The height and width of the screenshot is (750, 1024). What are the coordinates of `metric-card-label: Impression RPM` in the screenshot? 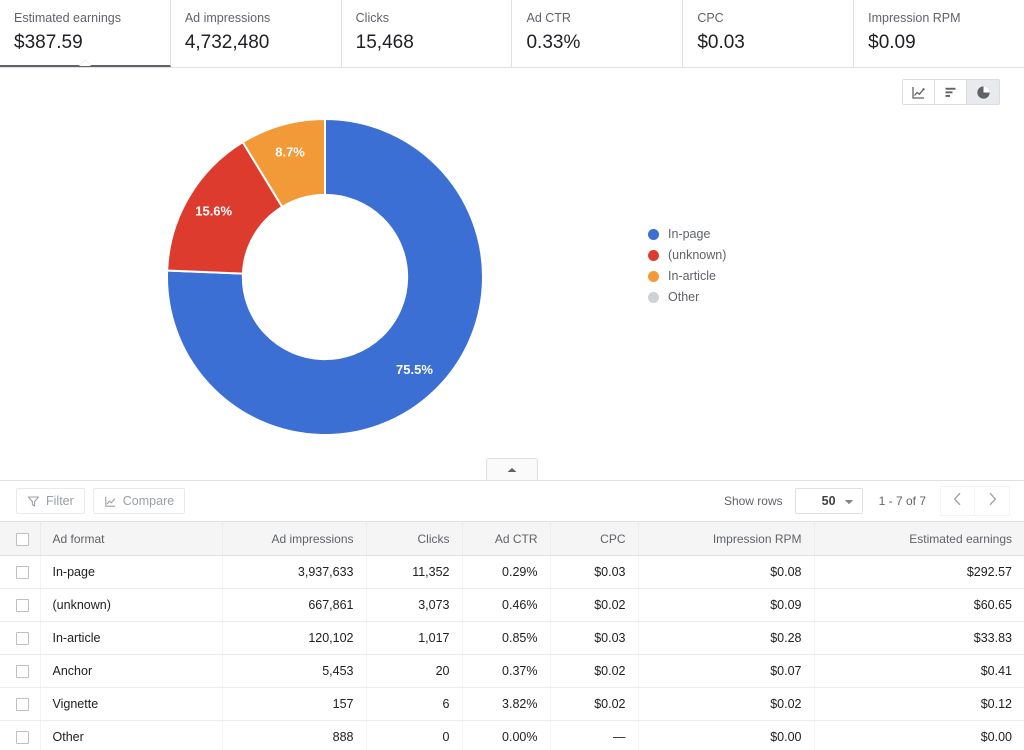 It's located at (914, 18).